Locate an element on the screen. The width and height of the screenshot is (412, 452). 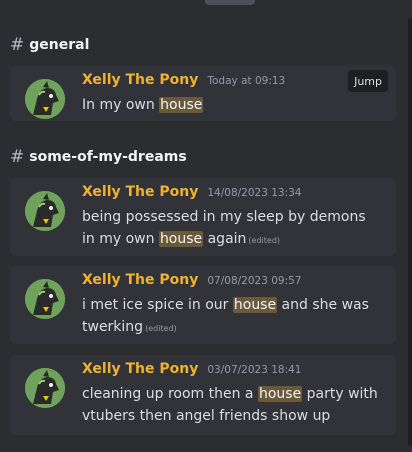
timestamp: 07/08/2023 09:57 is located at coordinates (254, 281).